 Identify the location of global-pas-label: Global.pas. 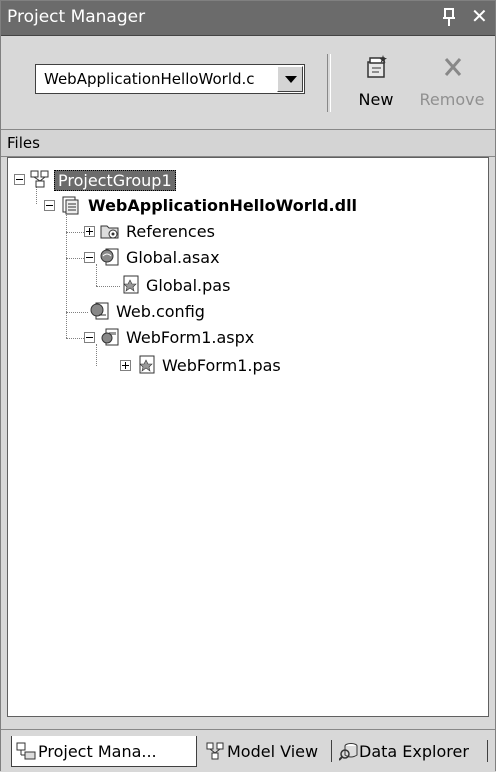
(188, 285).